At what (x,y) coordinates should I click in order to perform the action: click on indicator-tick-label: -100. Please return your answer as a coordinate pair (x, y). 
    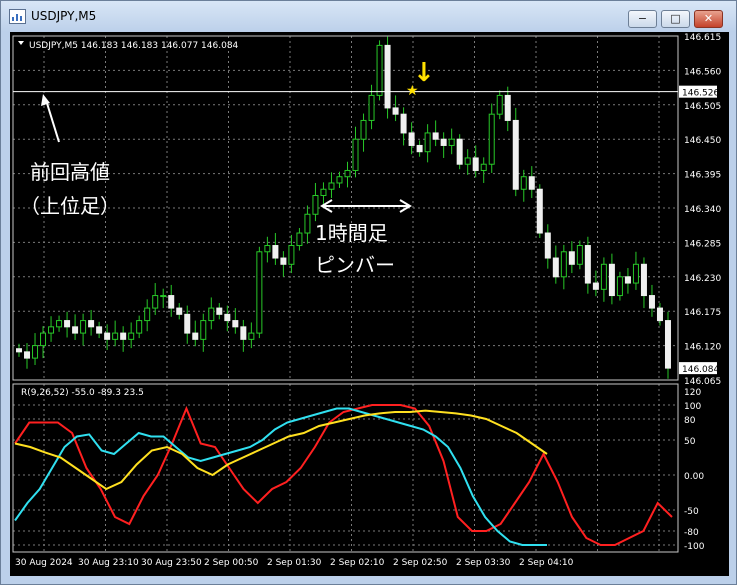
    Looking at the image, I should click on (694, 547).